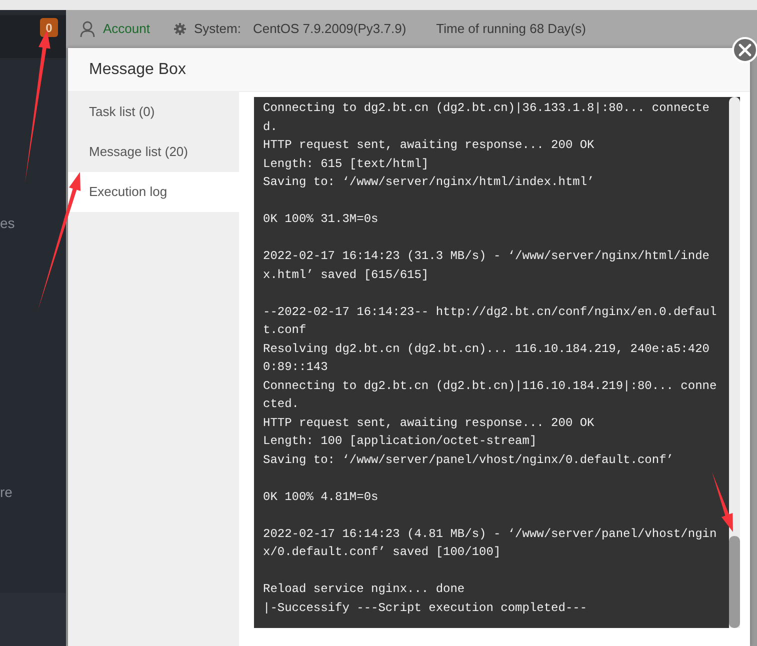 Image resolution: width=757 pixels, height=646 pixels. I want to click on close-icon, so click(745, 50).